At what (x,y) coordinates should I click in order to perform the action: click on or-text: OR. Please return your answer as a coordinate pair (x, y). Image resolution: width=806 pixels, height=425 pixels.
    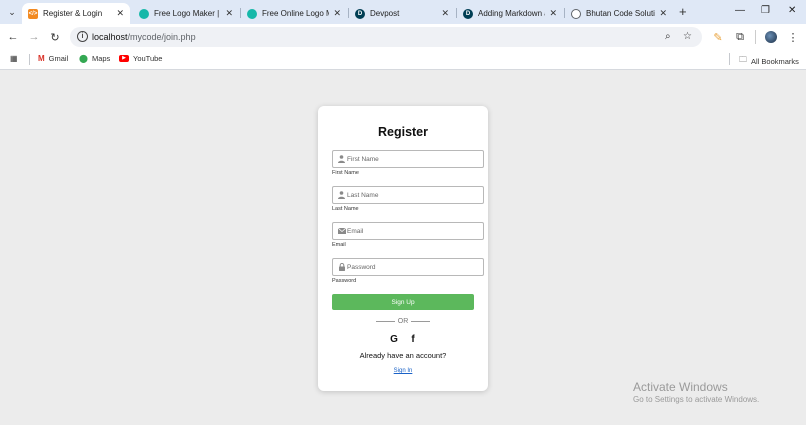
    Looking at the image, I should click on (403, 321).